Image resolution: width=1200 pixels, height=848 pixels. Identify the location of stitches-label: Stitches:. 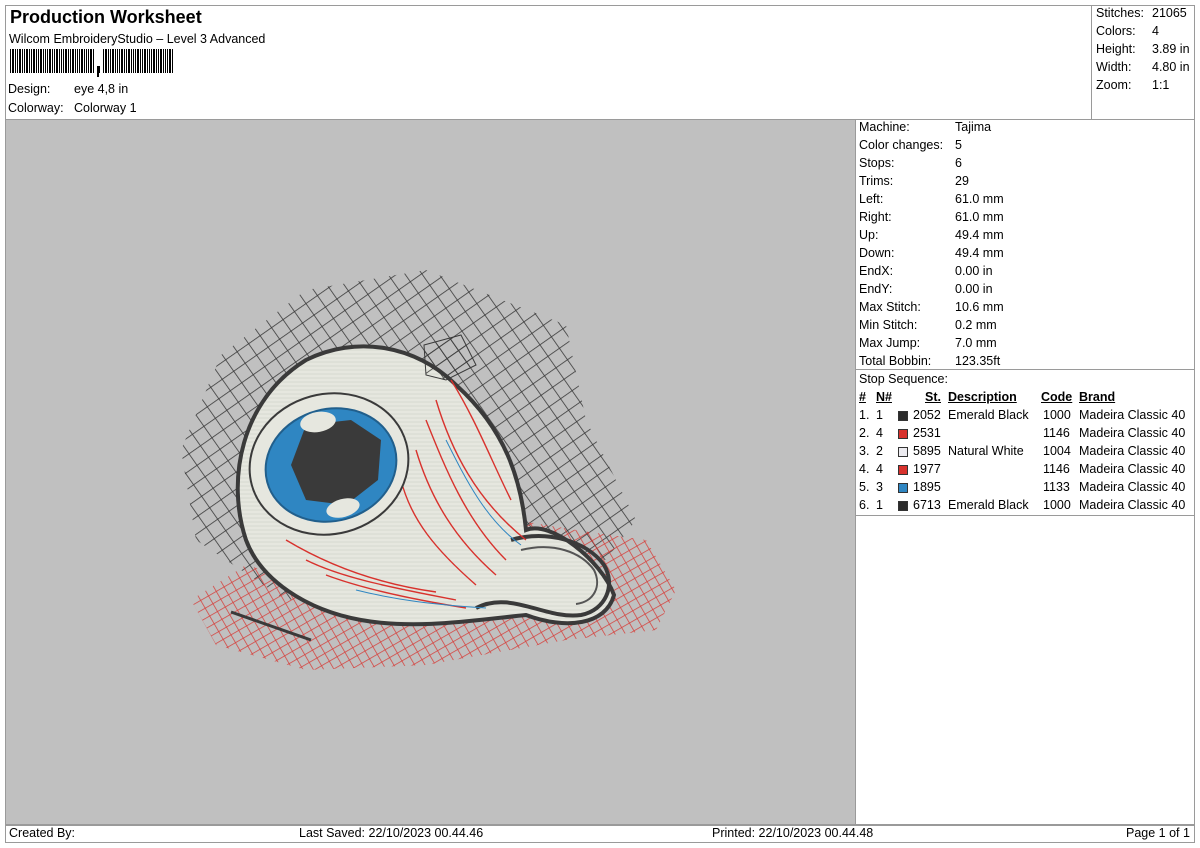
(1120, 13).